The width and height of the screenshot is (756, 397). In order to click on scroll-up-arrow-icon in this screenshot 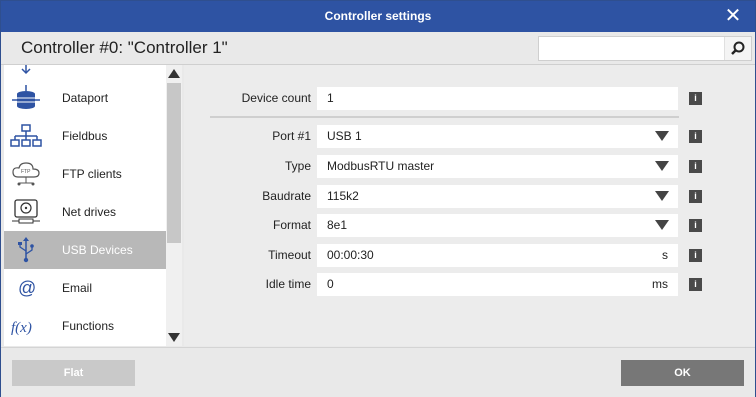, I will do `click(174, 73)`.